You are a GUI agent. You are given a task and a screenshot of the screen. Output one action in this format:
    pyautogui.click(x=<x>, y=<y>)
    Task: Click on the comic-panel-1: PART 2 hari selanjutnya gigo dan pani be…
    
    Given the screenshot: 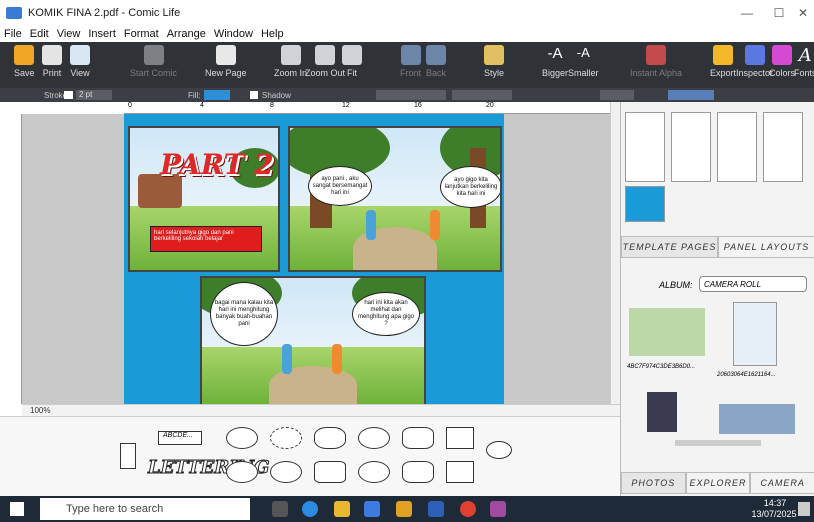 What is the action you would take?
    pyautogui.click(x=204, y=199)
    